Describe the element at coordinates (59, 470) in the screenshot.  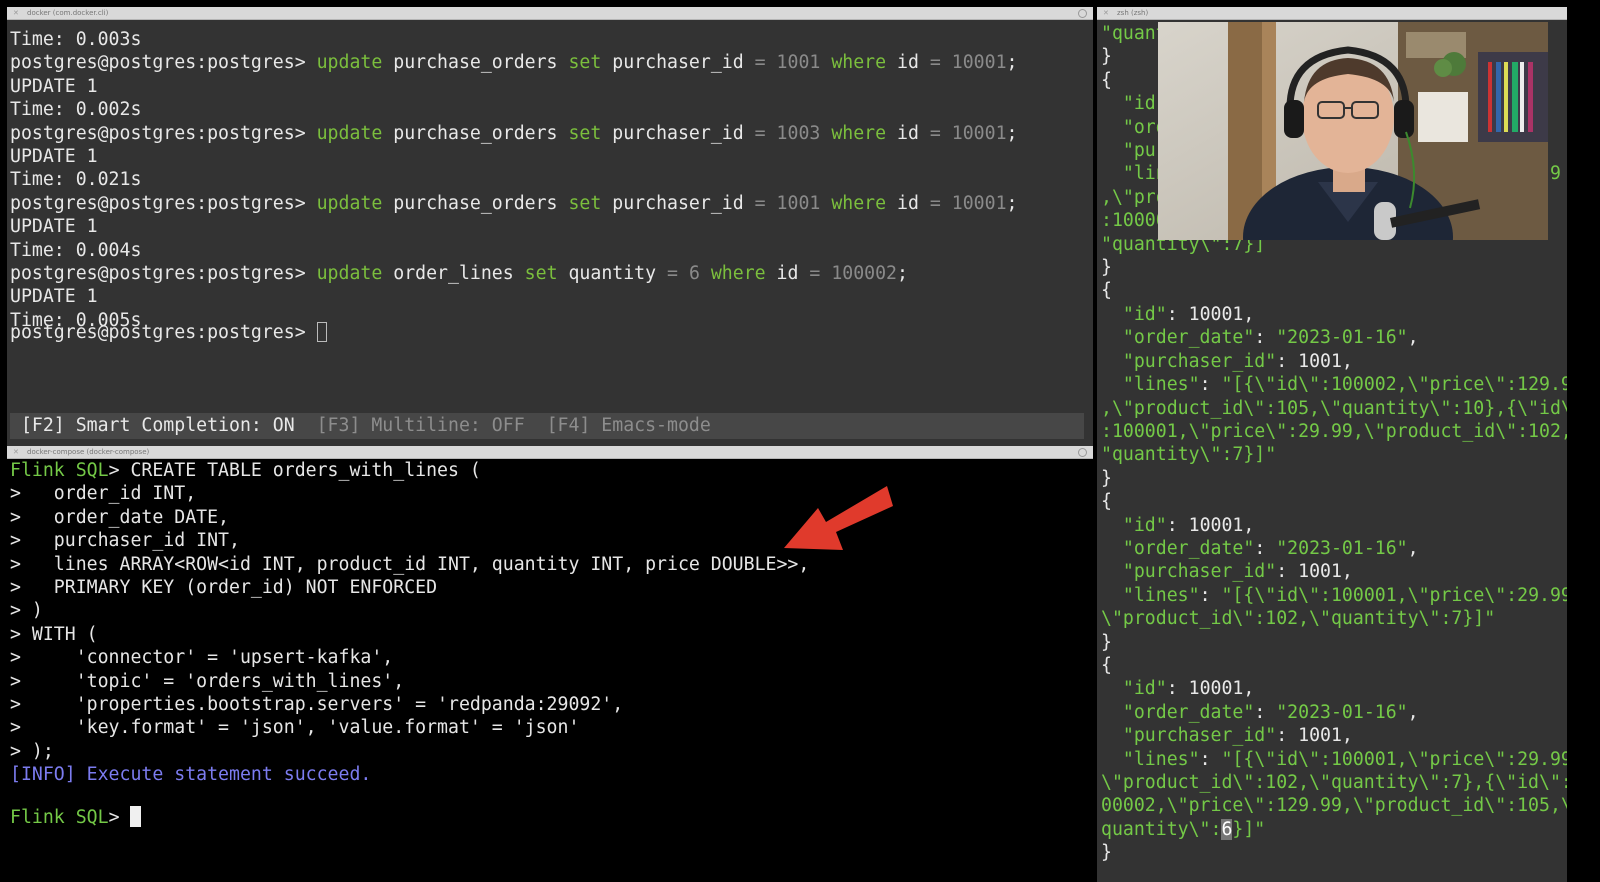
I see `terminal-text: Flink SQL` at that location.